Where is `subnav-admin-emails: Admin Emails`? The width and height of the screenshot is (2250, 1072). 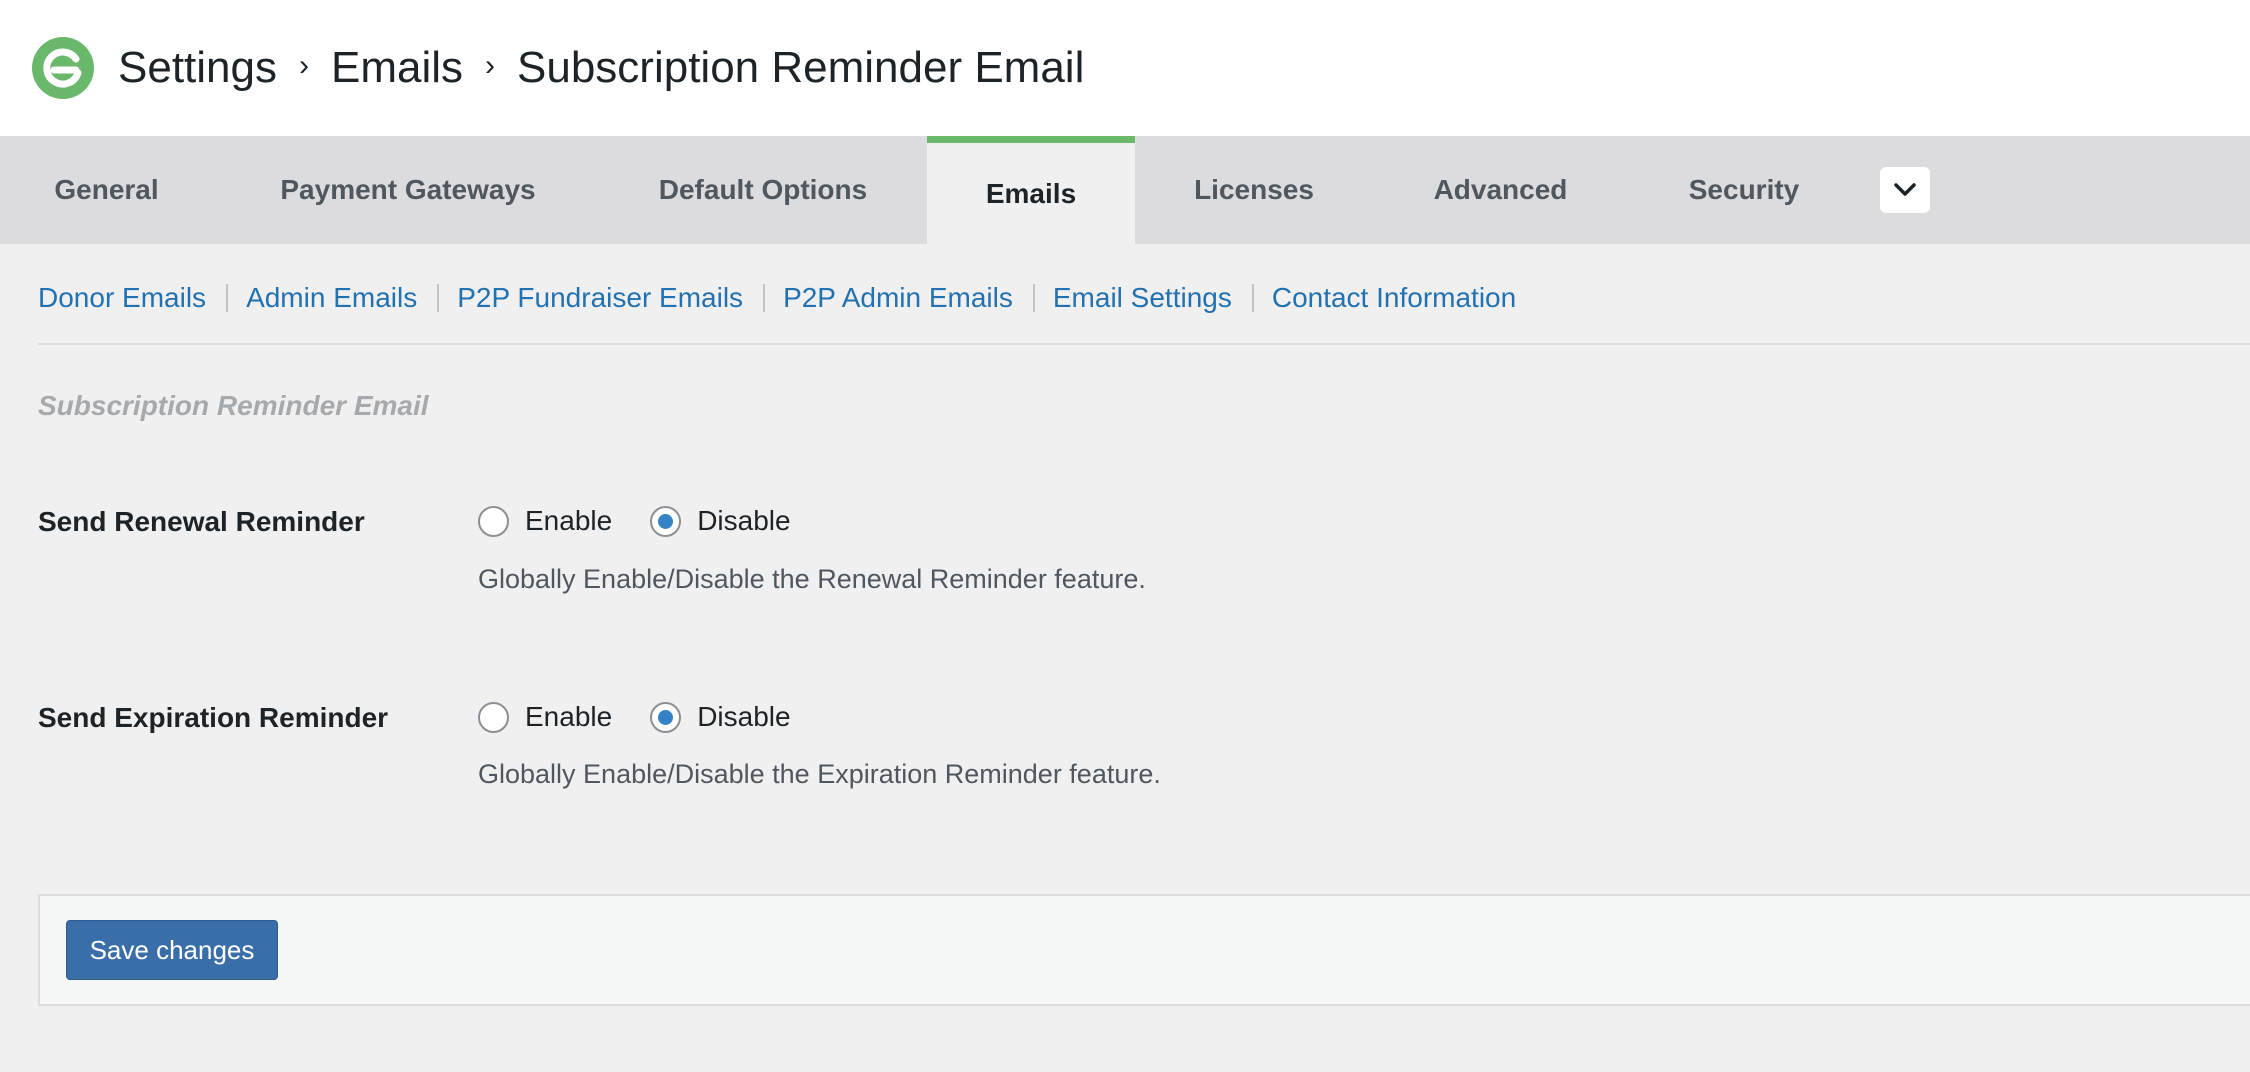 subnav-admin-emails: Admin Emails is located at coordinates (331, 298).